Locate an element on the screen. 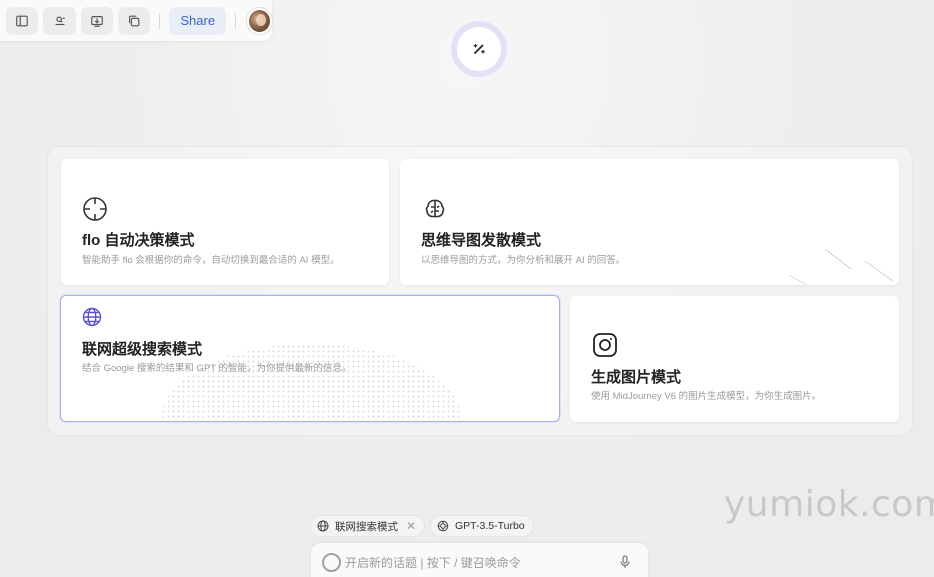 The height and width of the screenshot is (577, 934). top-toolbar: Share is located at coordinates (136, 20).